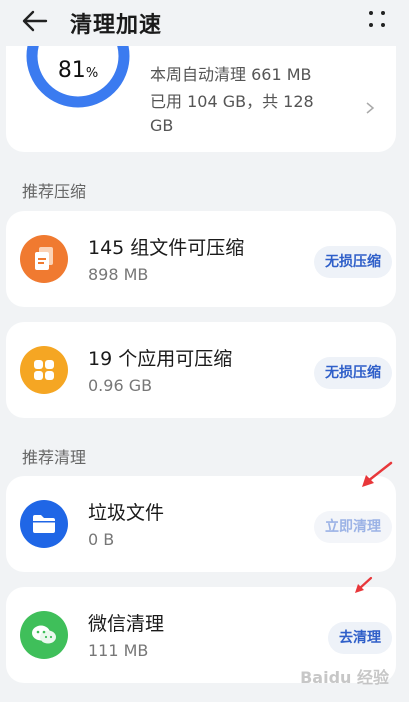 The width and height of the screenshot is (409, 702). What do you see at coordinates (120, 385) in the screenshot?
I see `item-size: 0.96 GB` at bounding box center [120, 385].